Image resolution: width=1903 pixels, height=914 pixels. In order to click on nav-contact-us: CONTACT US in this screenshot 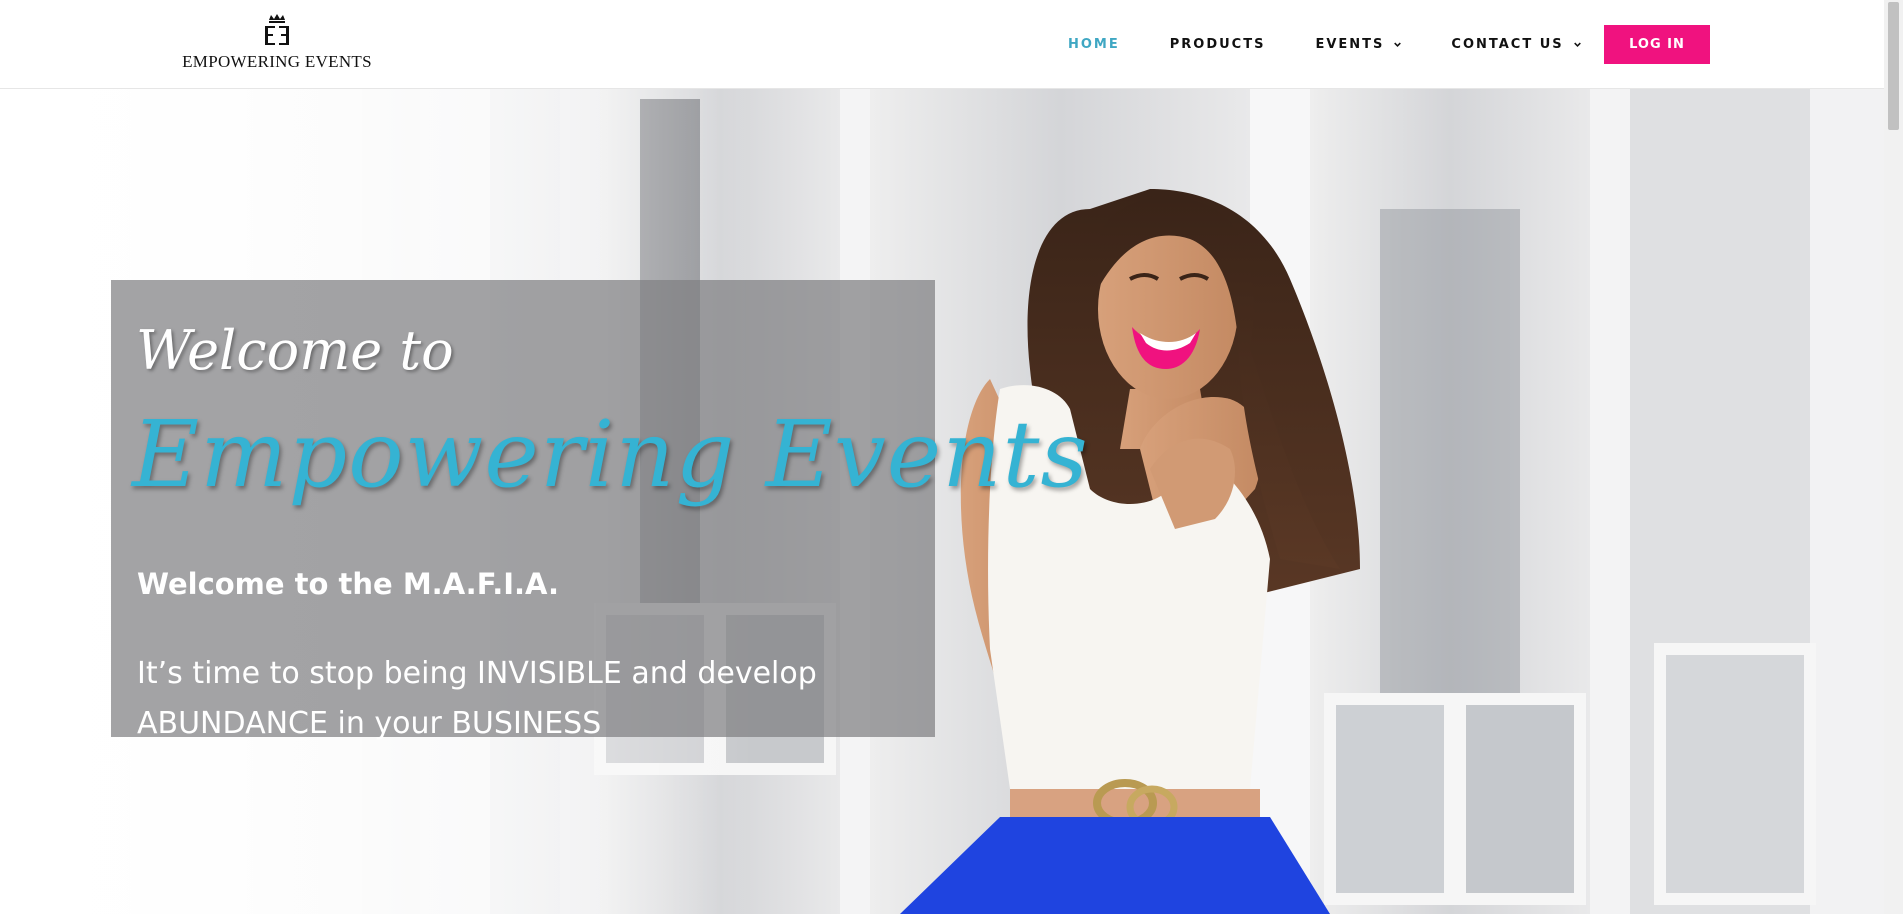, I will do `click(1516, 44)`.